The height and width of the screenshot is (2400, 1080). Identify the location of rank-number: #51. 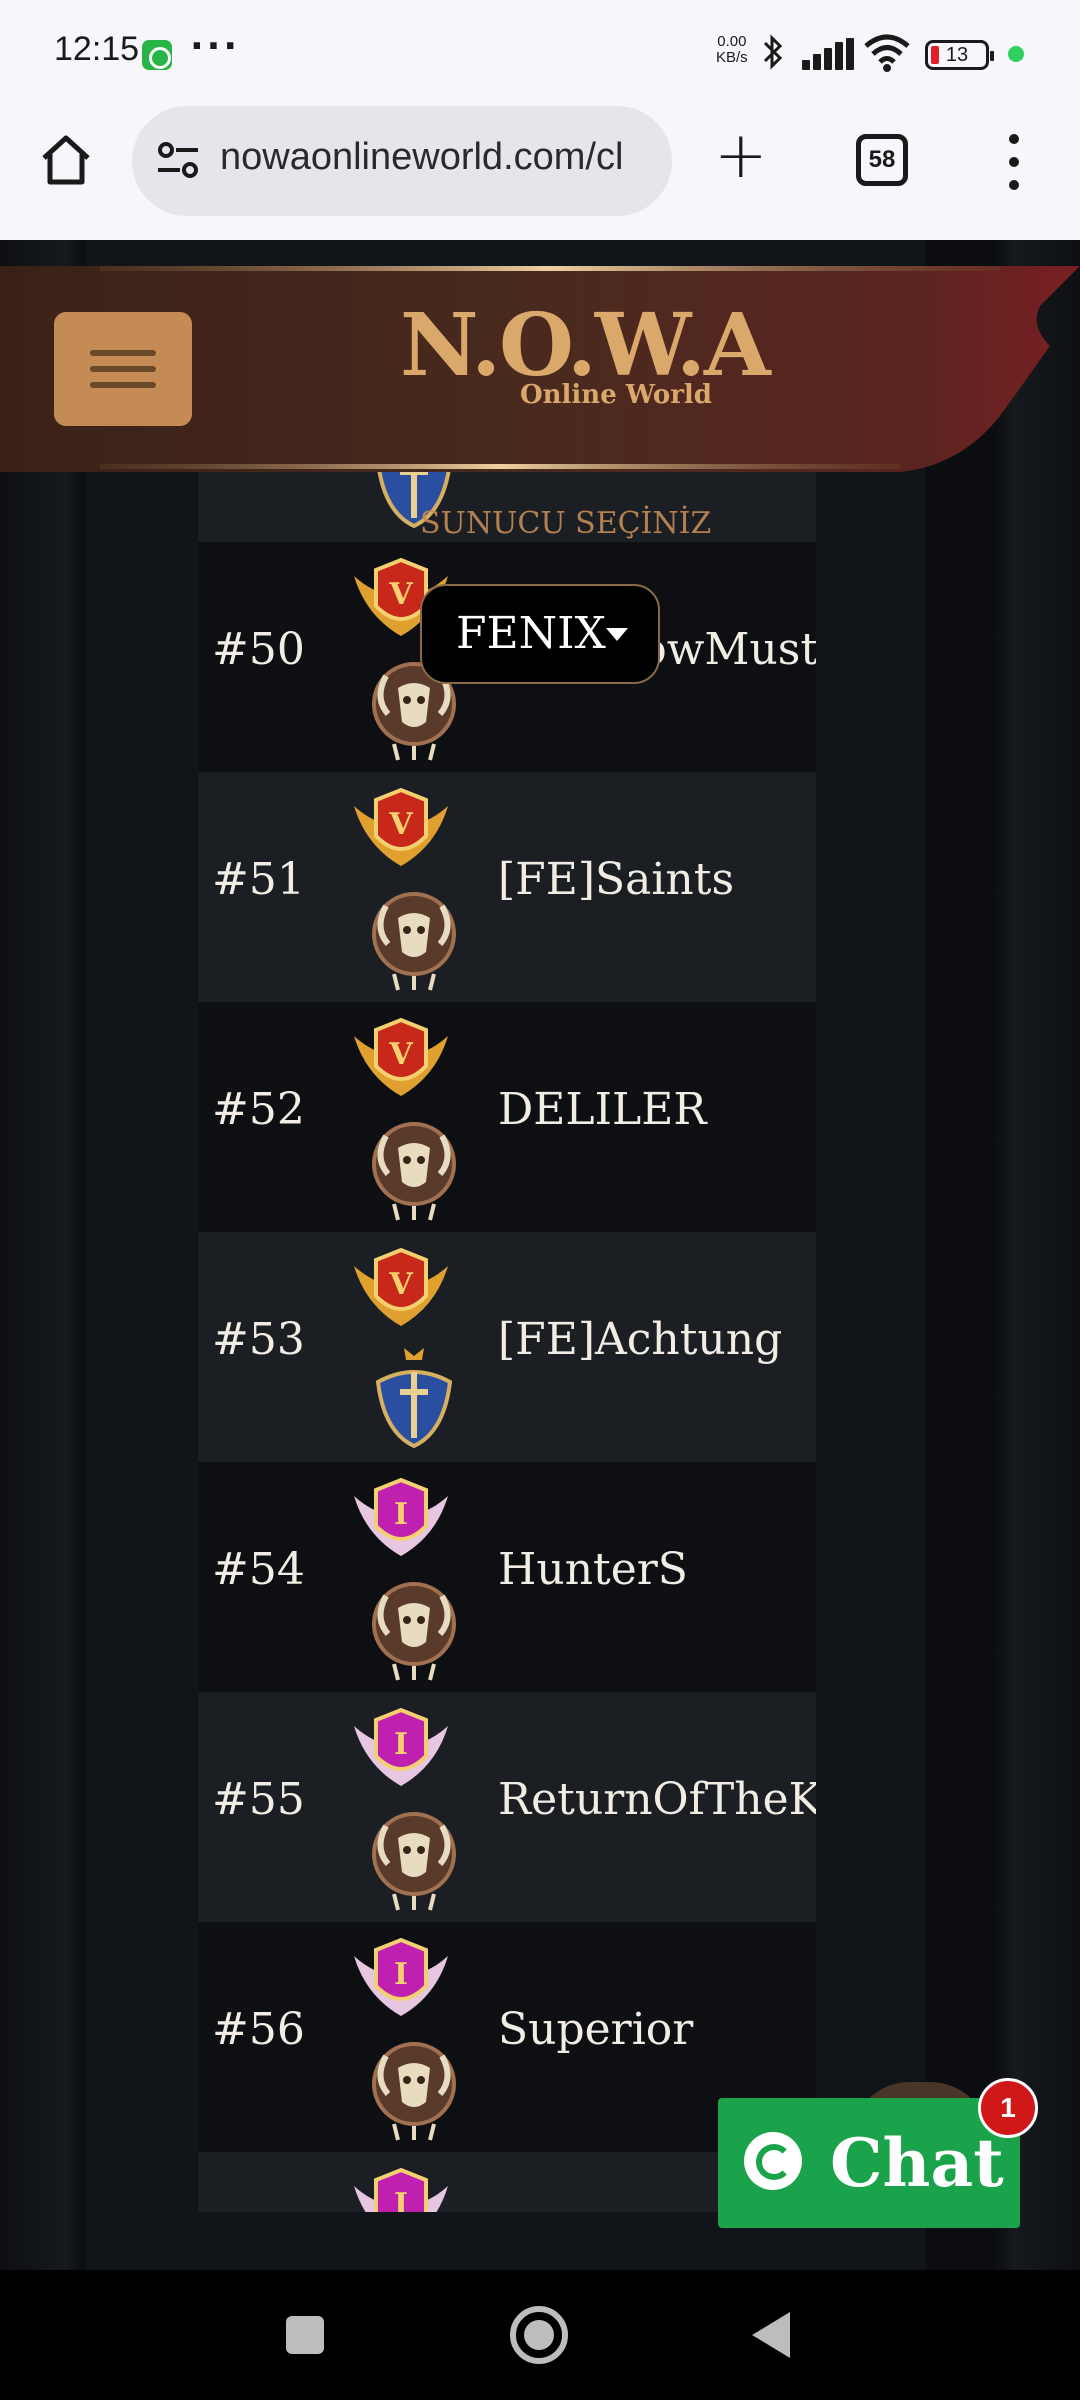
(258, 879).